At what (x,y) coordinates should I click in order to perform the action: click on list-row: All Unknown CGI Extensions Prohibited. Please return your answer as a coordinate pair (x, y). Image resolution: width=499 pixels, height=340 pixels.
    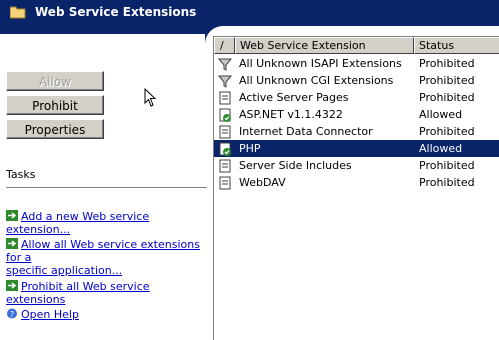
    Looking at the image, I should click on (356, 80).